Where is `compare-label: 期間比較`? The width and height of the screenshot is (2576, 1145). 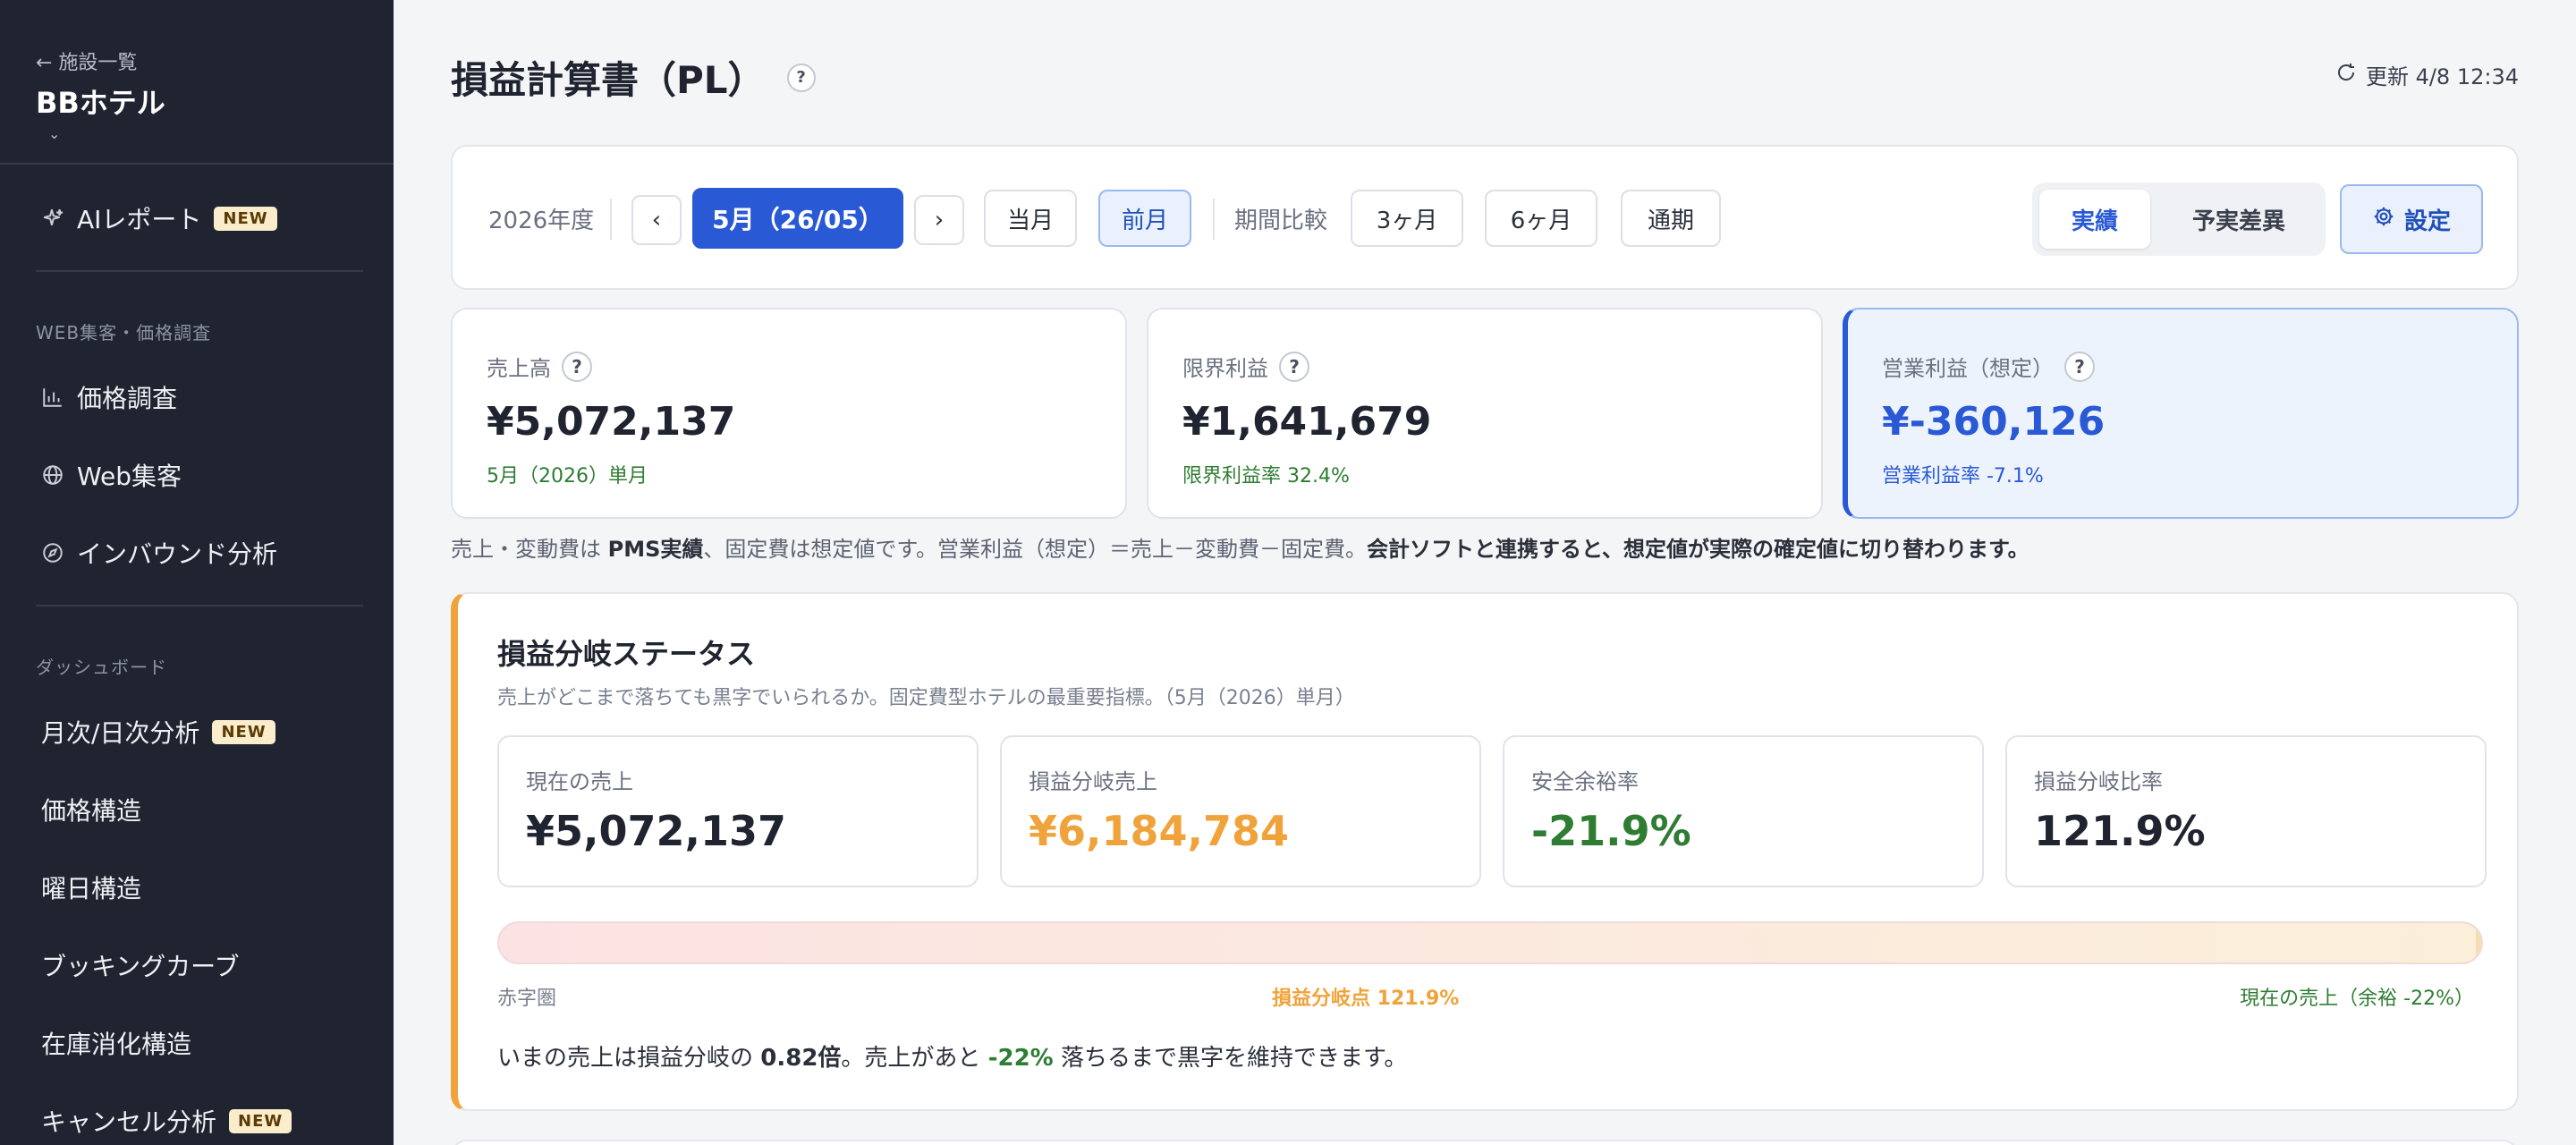
compare-label: 期間比較 is located at coordinates (1281, 220).